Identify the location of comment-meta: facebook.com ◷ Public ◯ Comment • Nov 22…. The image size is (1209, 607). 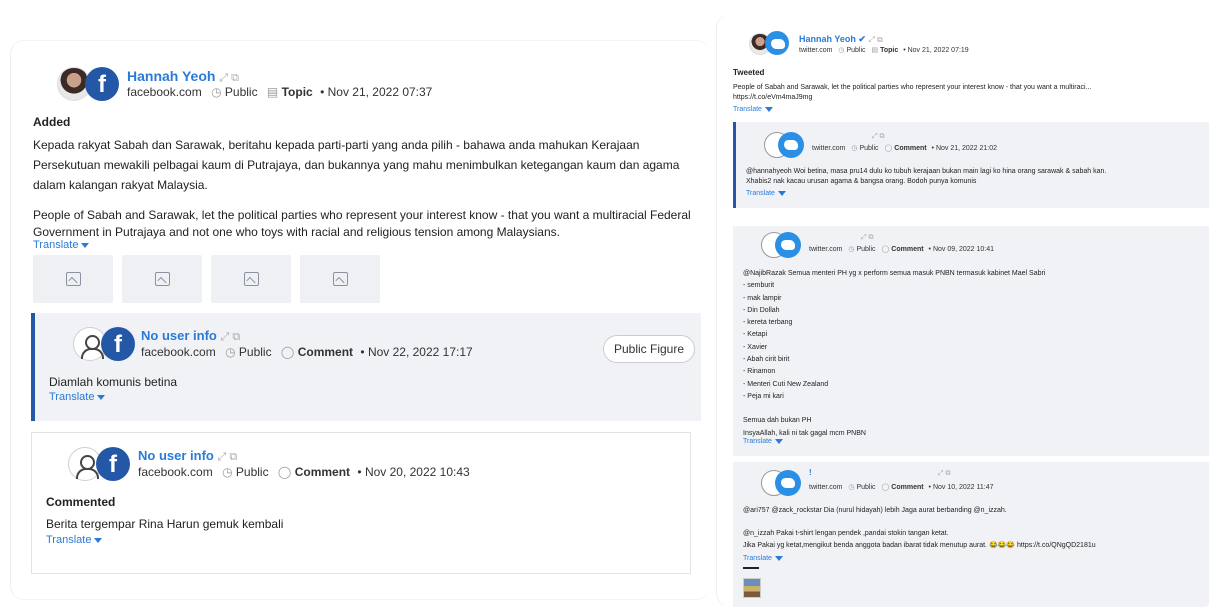
(307, 352).